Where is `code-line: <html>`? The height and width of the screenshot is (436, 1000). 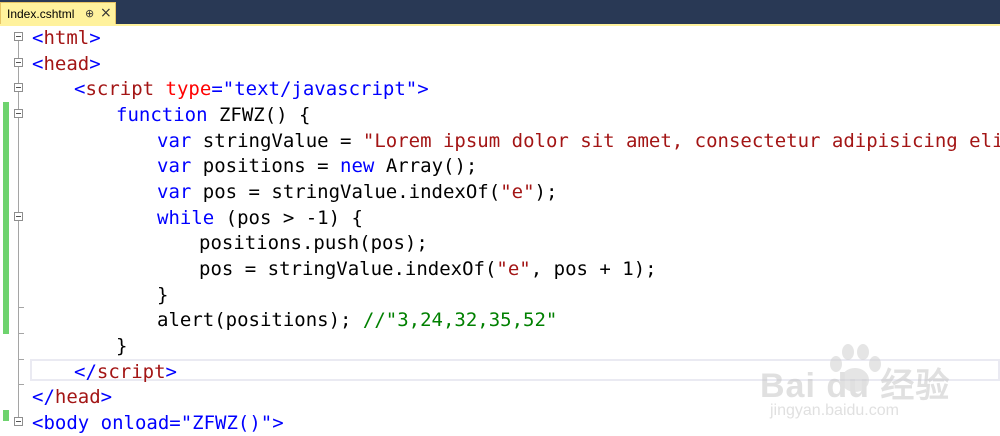 code-line: <html> is located at coordinates (500, 38).